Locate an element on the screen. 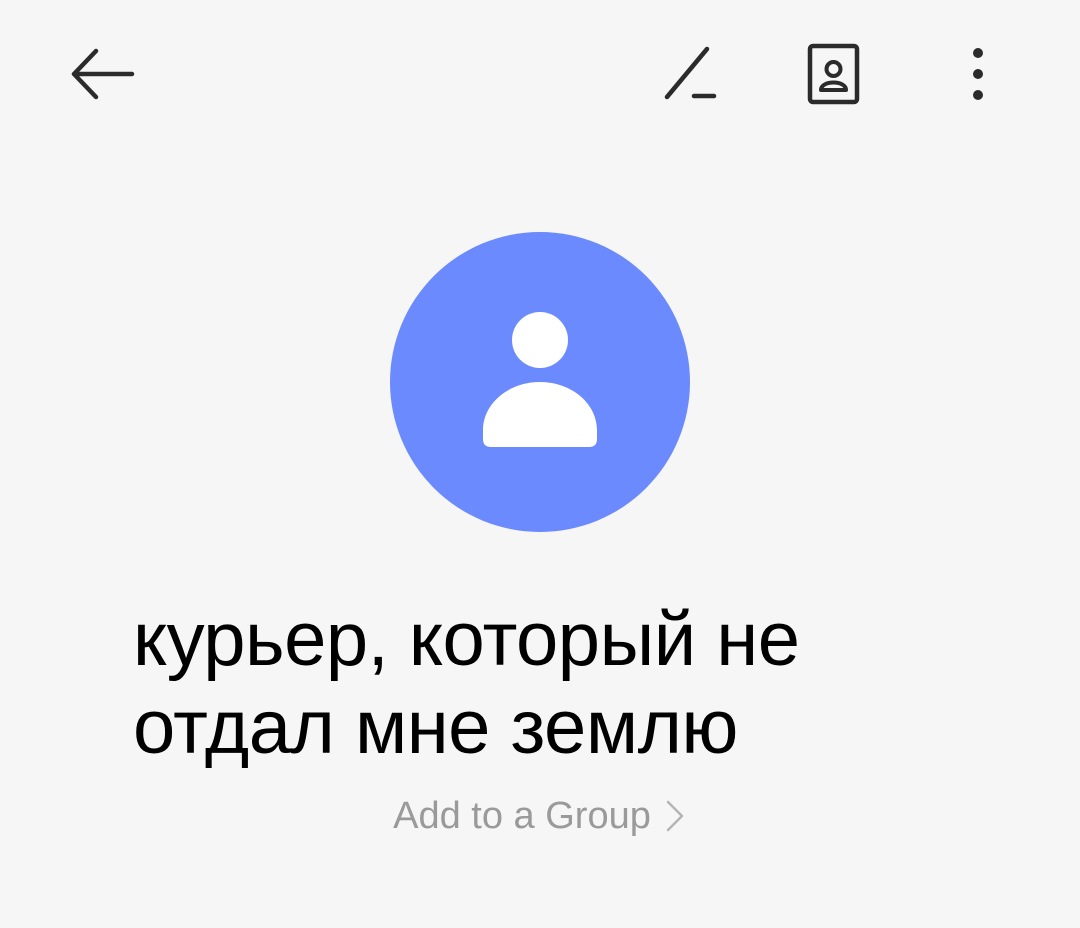 This screenshot has height=928, width=1080. arrow-left-icon is located at coordinates (102, 76).